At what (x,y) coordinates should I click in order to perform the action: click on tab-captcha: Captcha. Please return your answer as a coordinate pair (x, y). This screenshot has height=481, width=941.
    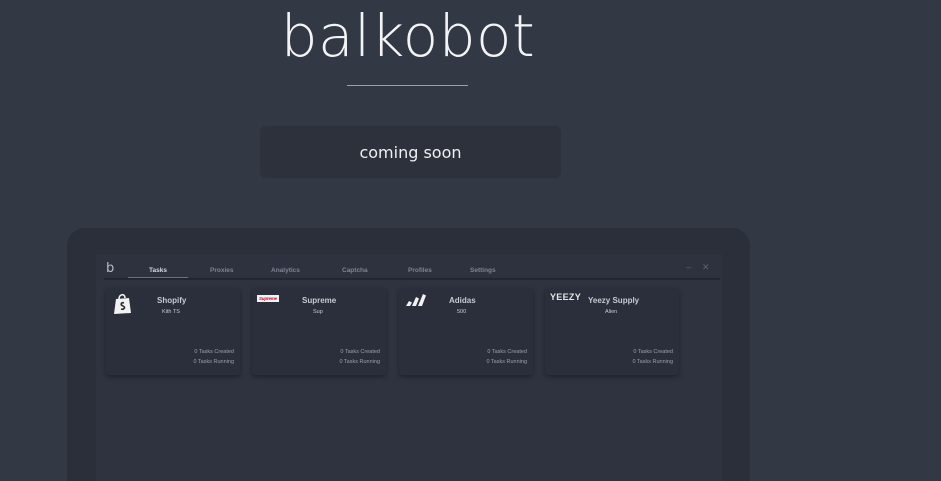
    Looking at the image, I should click on (355, 270).